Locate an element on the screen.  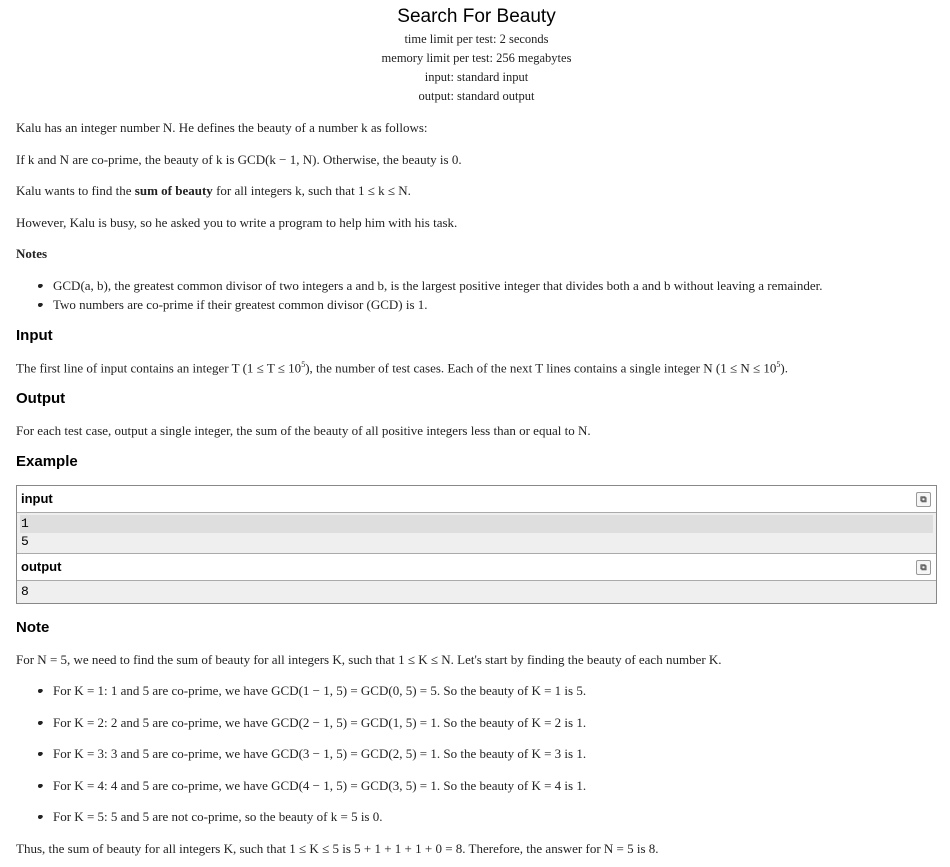
note-heading: Note is located at coordinates (33, 627).